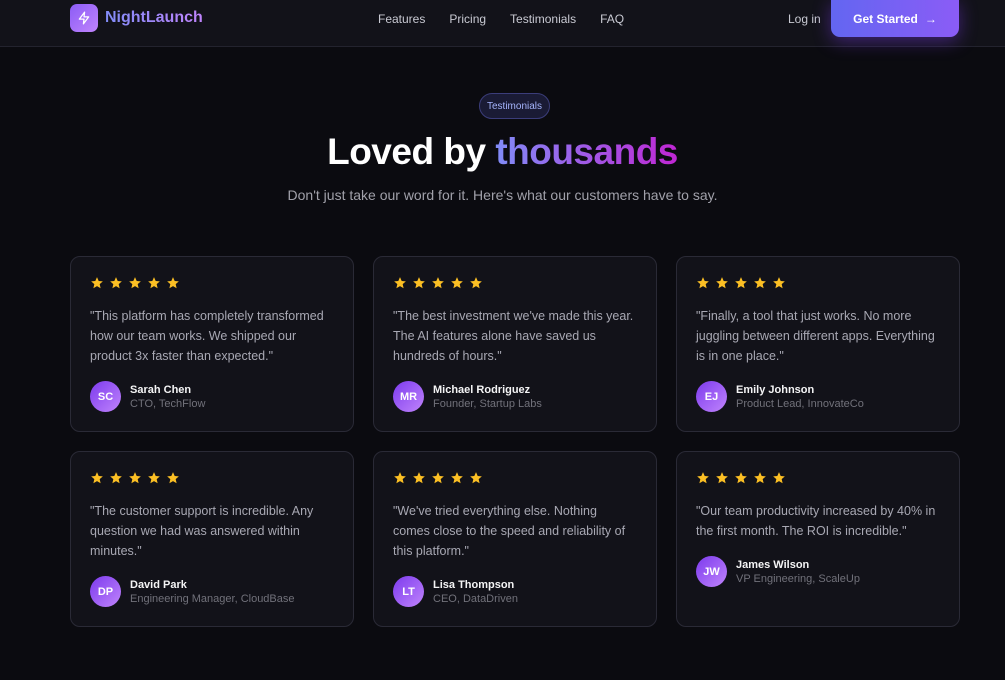  I want to click on nav-link-faq: FAQ, so click(612, 19).